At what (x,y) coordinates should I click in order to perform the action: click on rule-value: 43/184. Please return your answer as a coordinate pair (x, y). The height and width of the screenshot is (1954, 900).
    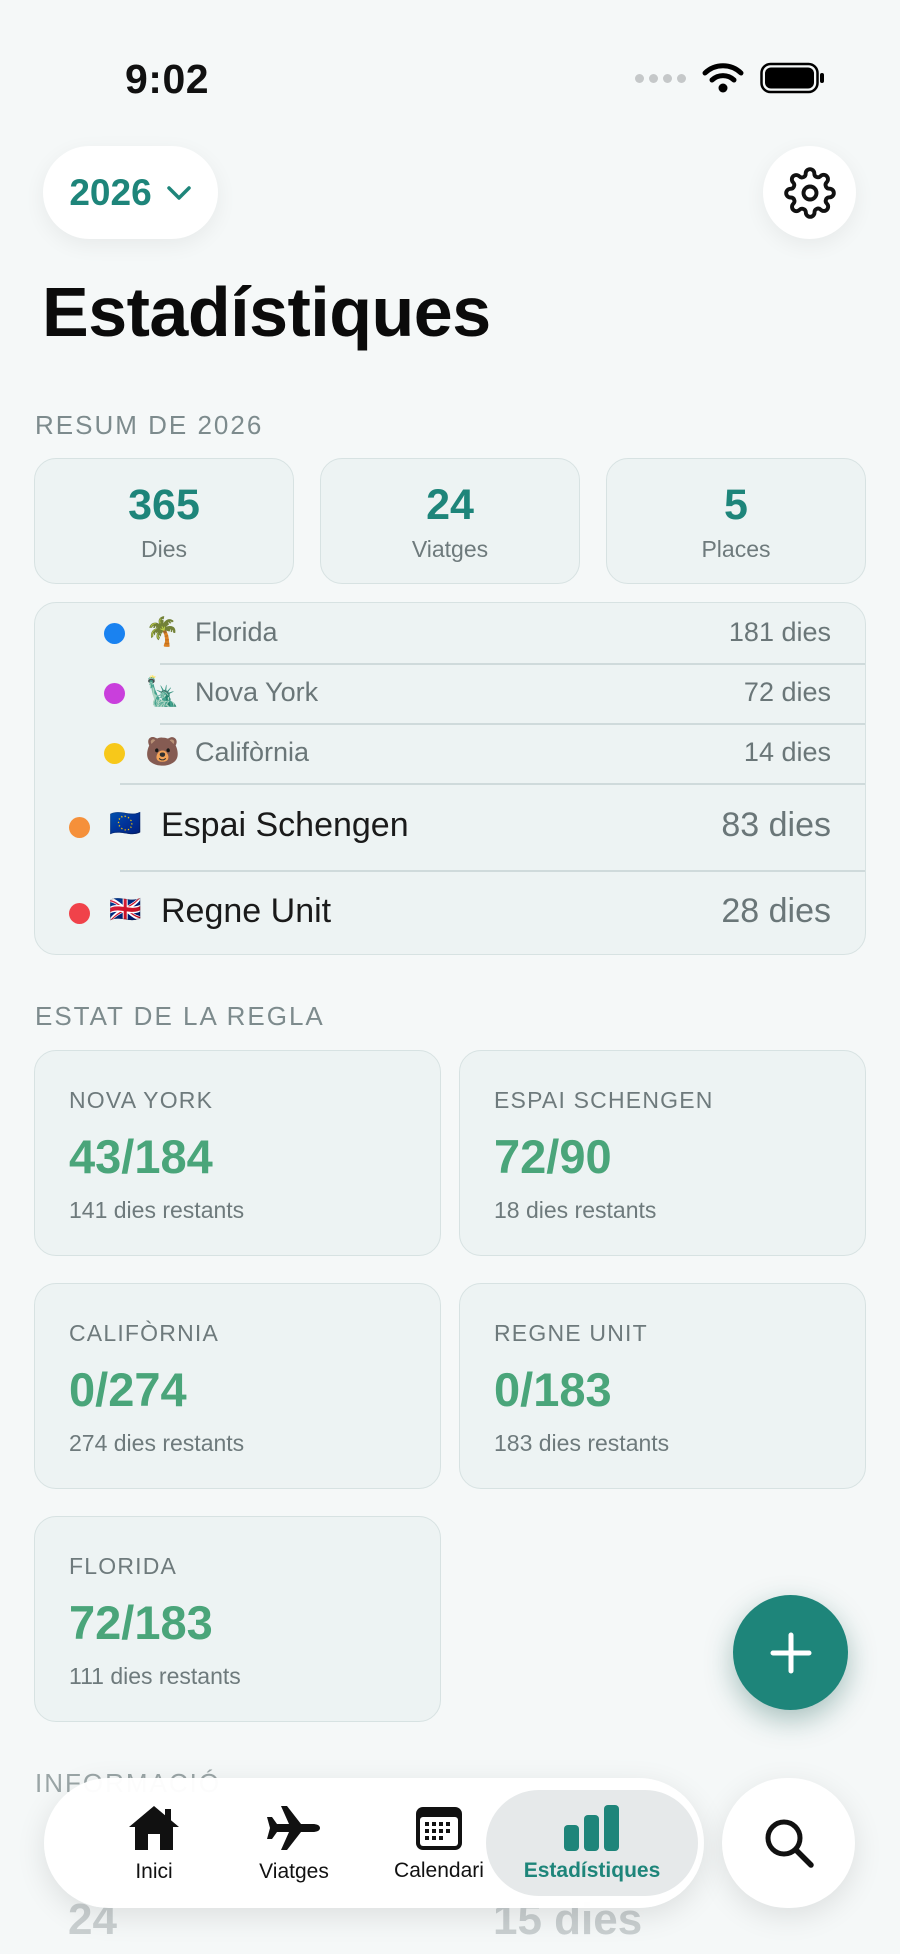
    Looking at the image, I should click on (141, 1156).